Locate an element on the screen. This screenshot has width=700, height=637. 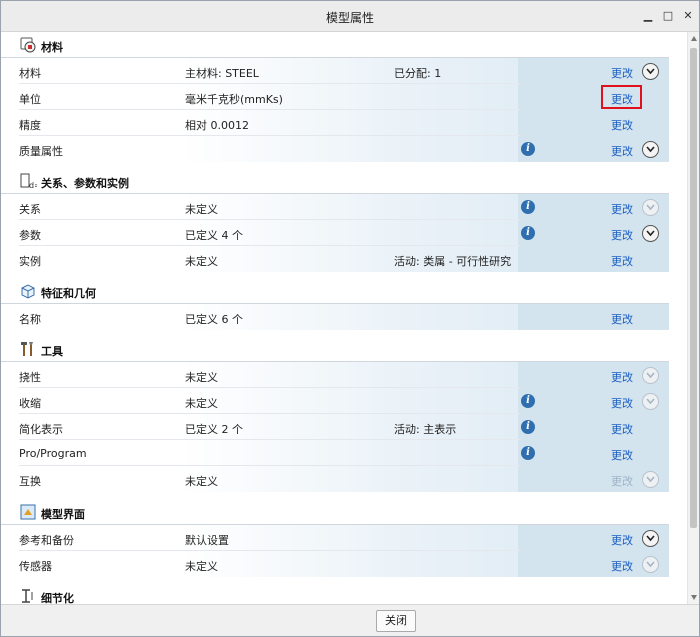
names-change-link: 更改 is located at coordinates (622, 319).